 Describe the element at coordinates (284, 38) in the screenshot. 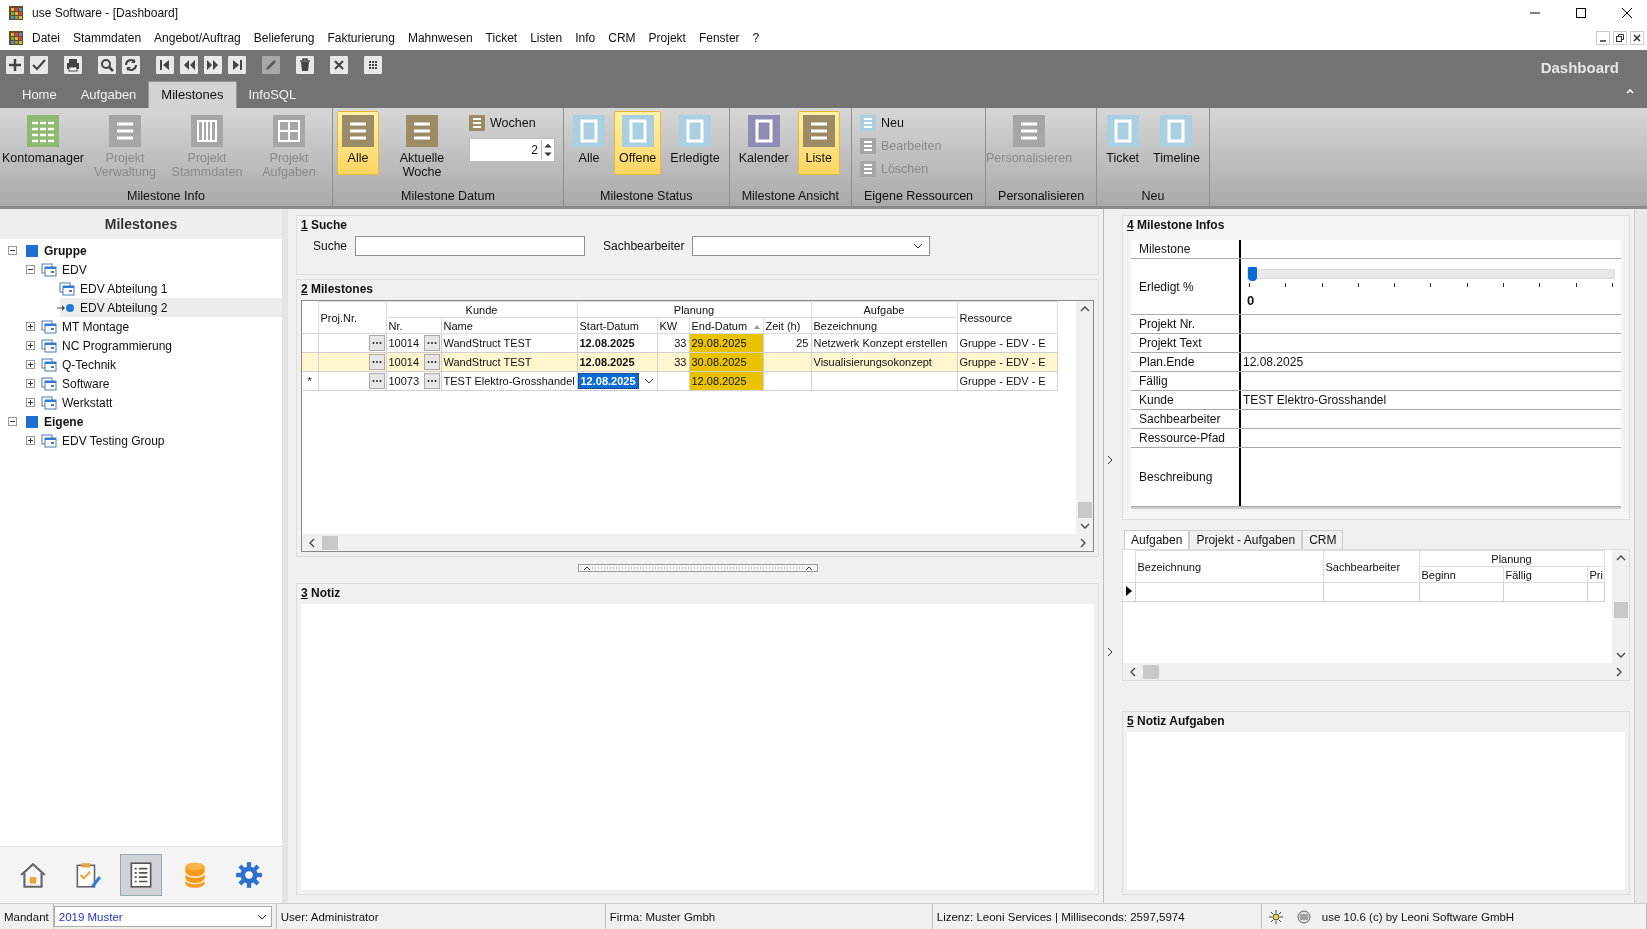

I see `menu-item: Belieferung` at that location.